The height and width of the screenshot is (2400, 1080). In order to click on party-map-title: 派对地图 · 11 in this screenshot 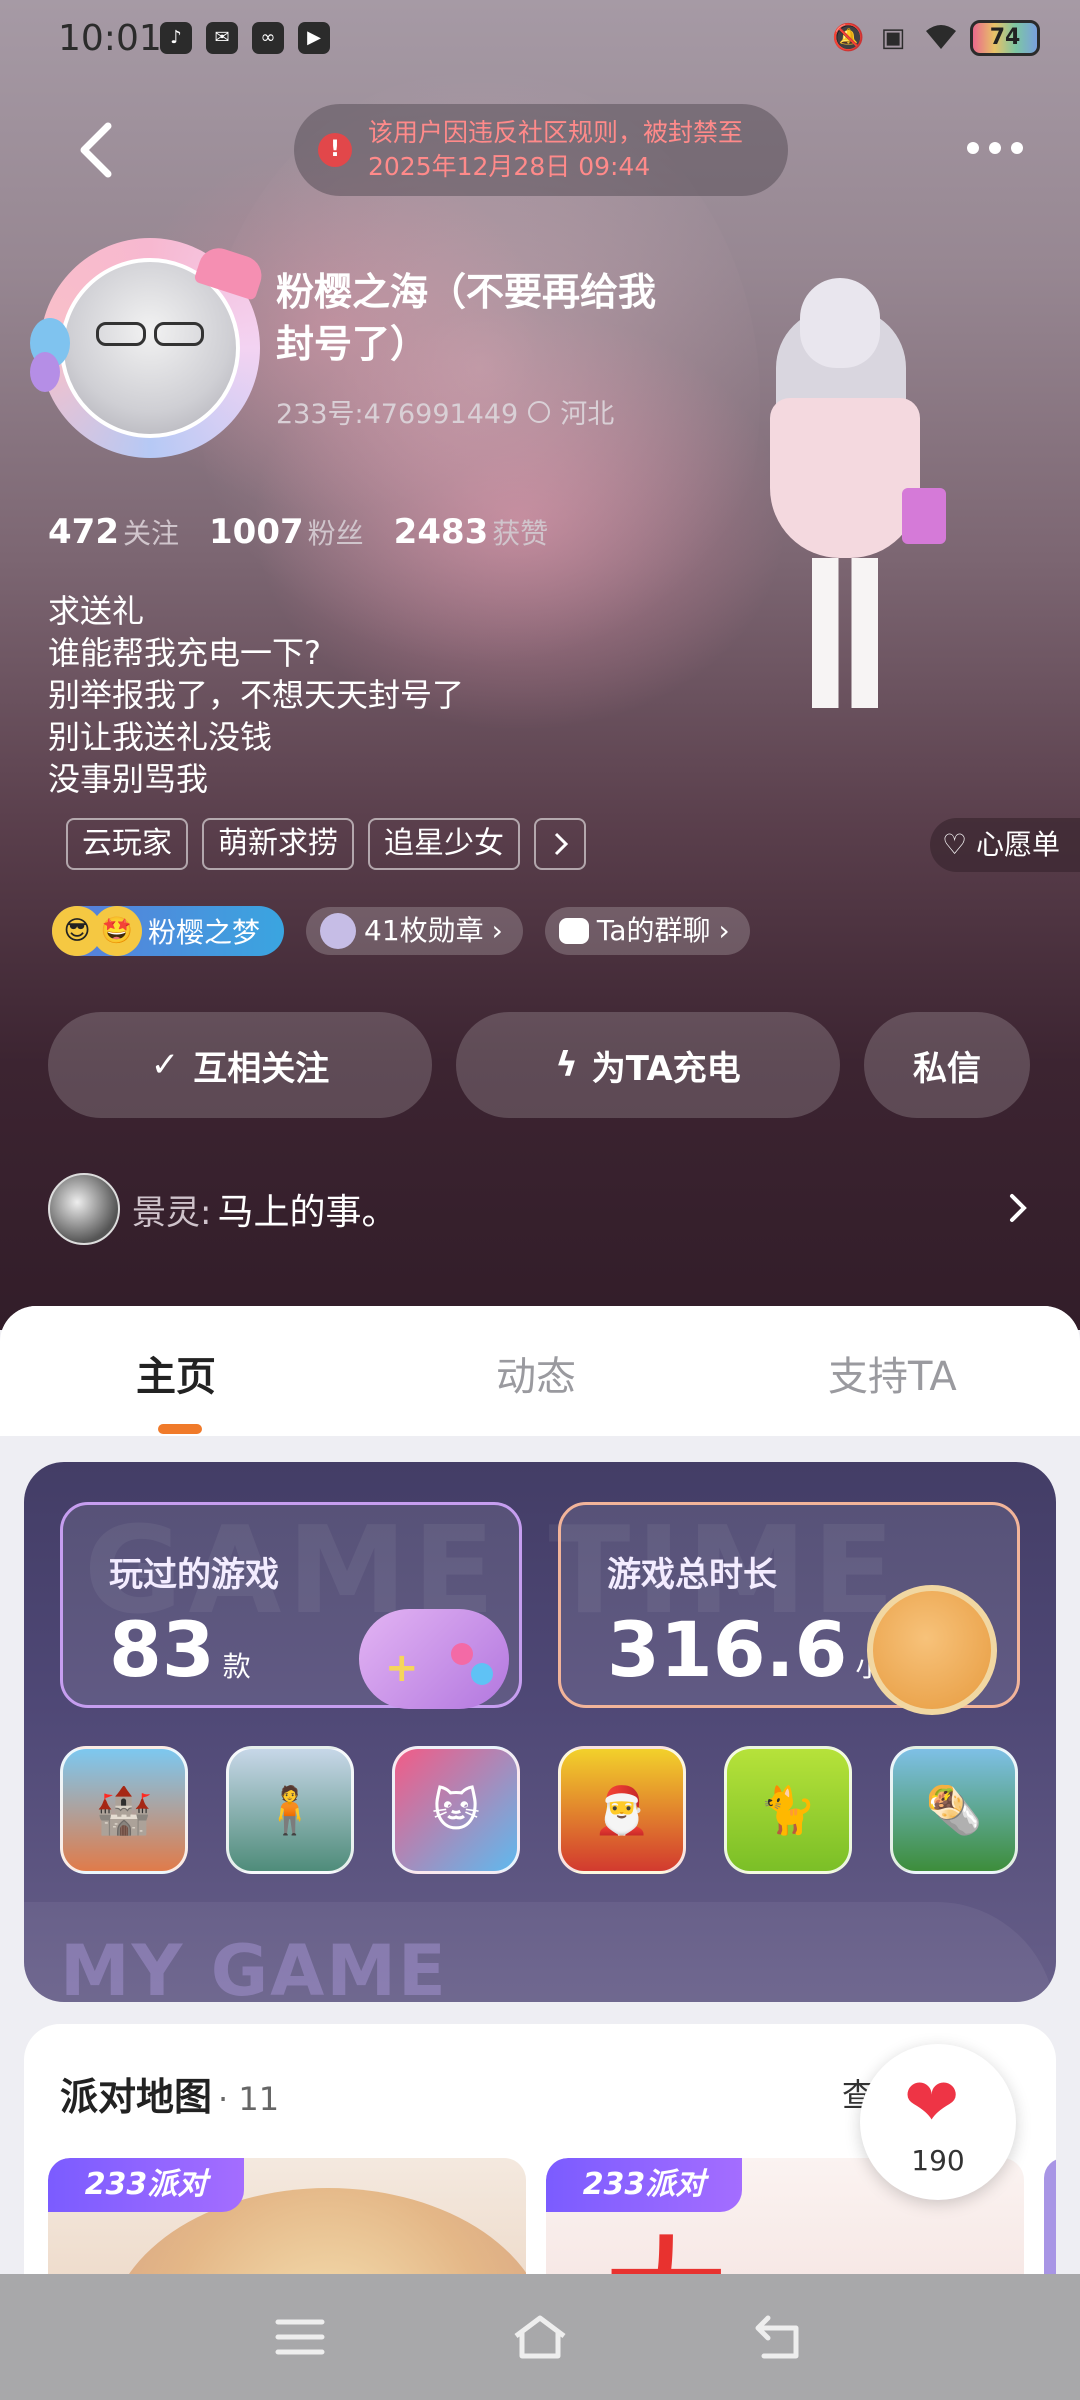, I will do `click(169, 2093)`.